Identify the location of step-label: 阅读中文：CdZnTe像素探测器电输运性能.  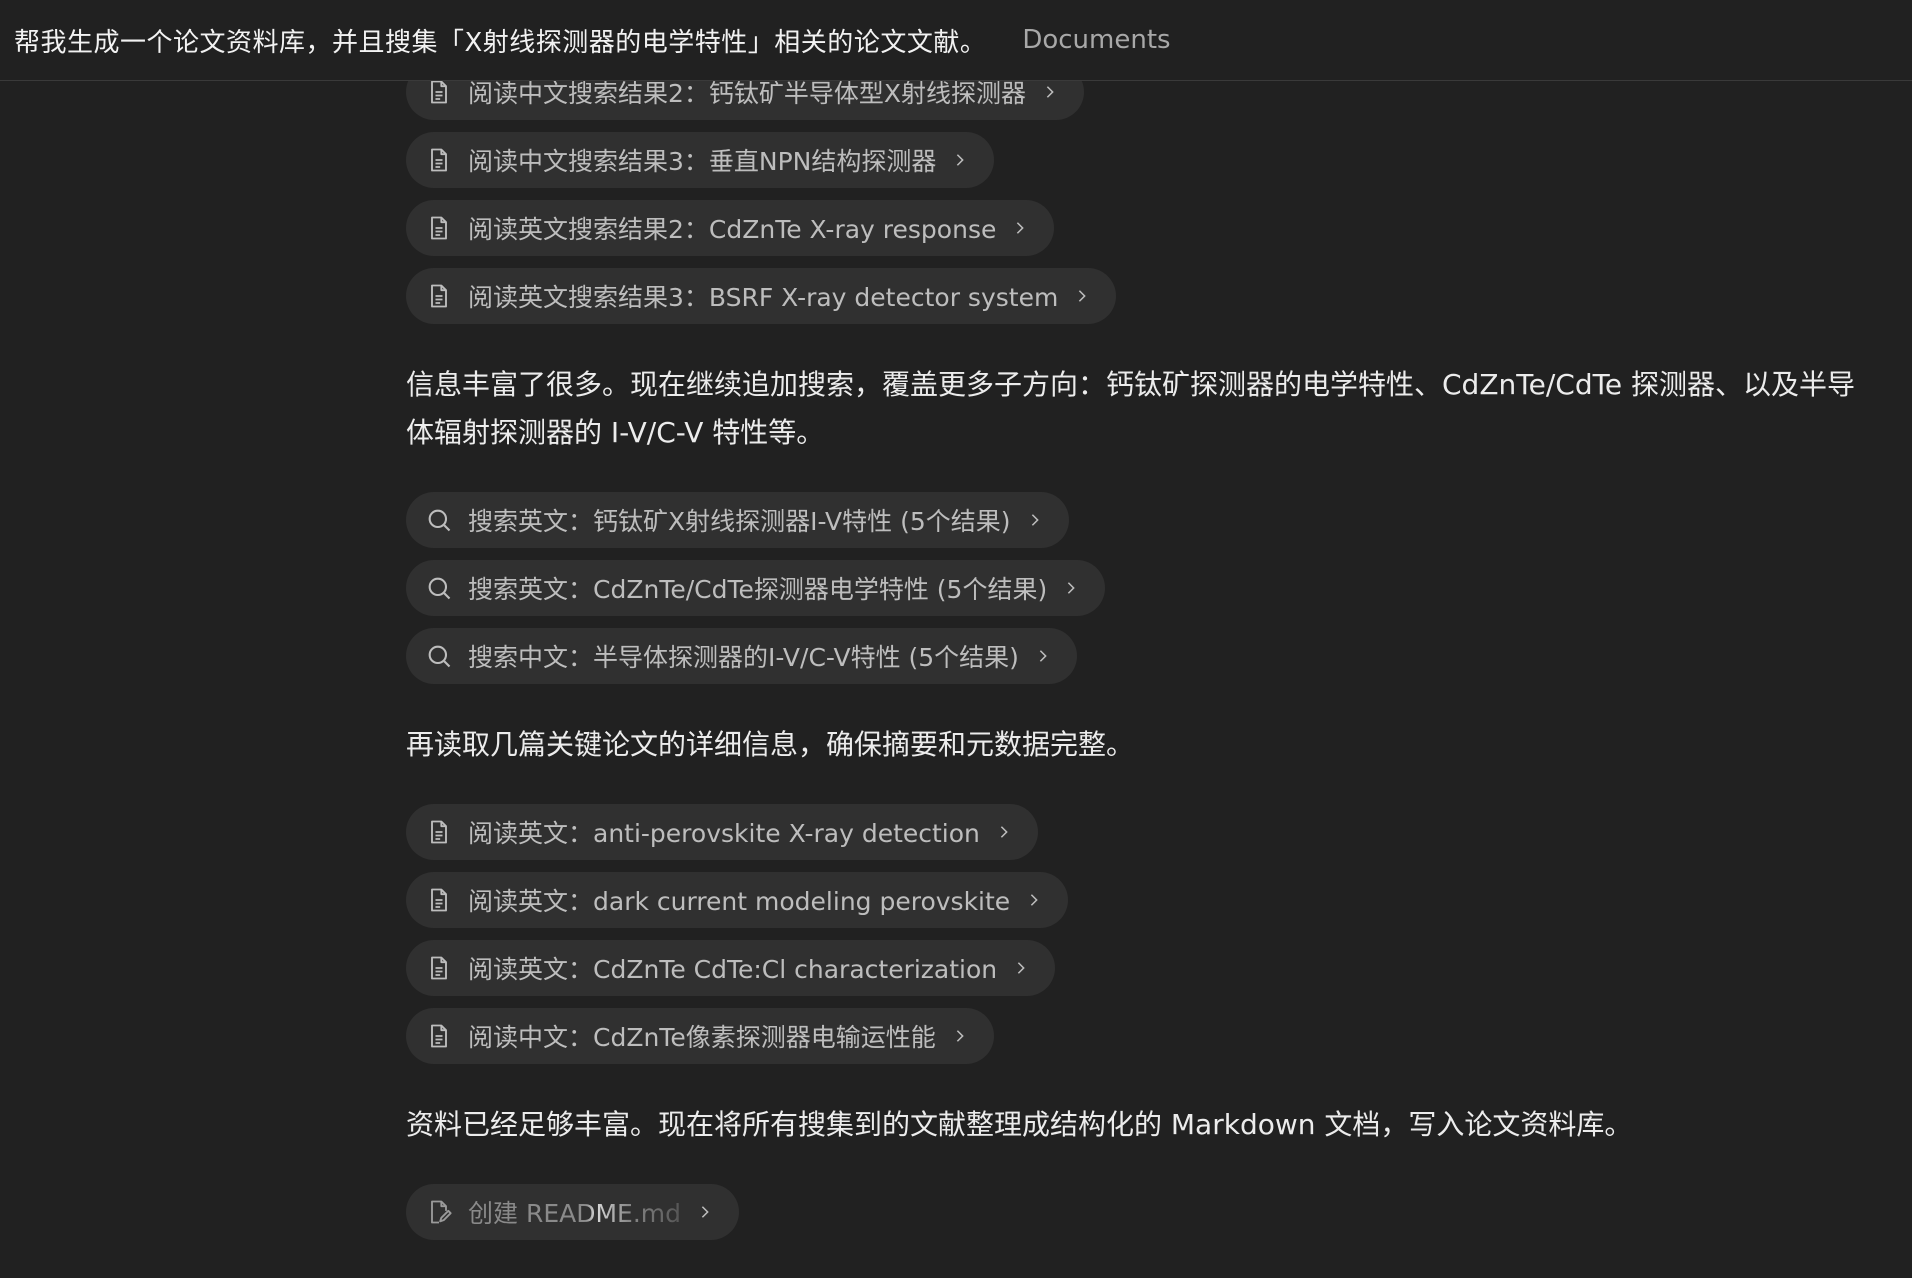
(702, 1037).